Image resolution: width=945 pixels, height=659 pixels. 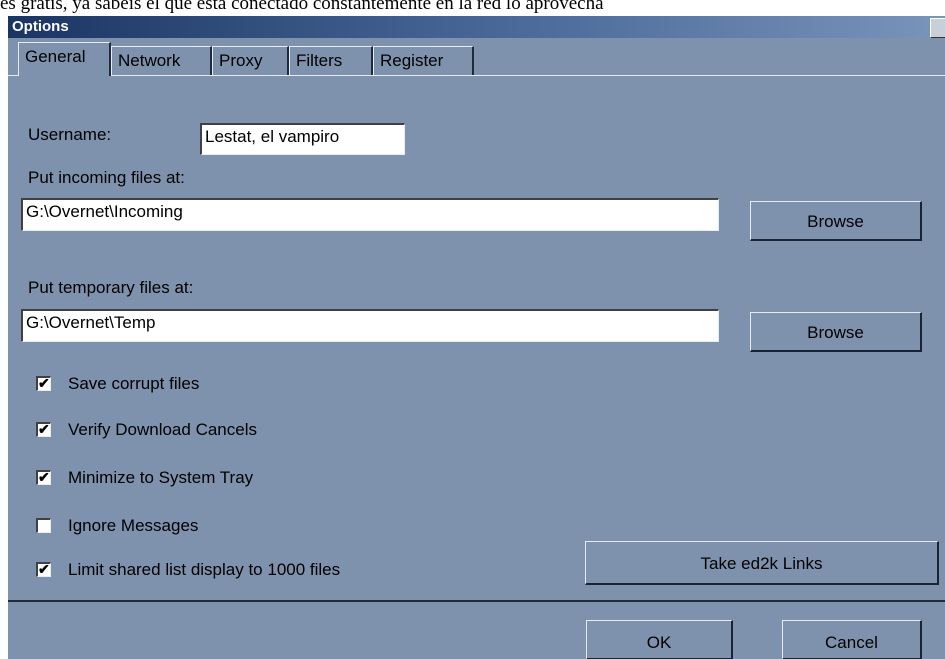 I want to click on browse-temp-label: Browse, so click(x=835, y=332).